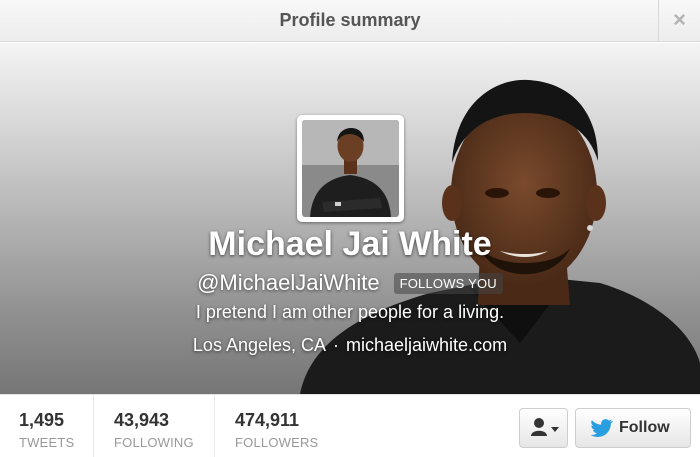  What do you see at coordinates (42, 420) in the screenshot?
I see `stat-tweets-value: 1,495` at bounding box center [42, 420].